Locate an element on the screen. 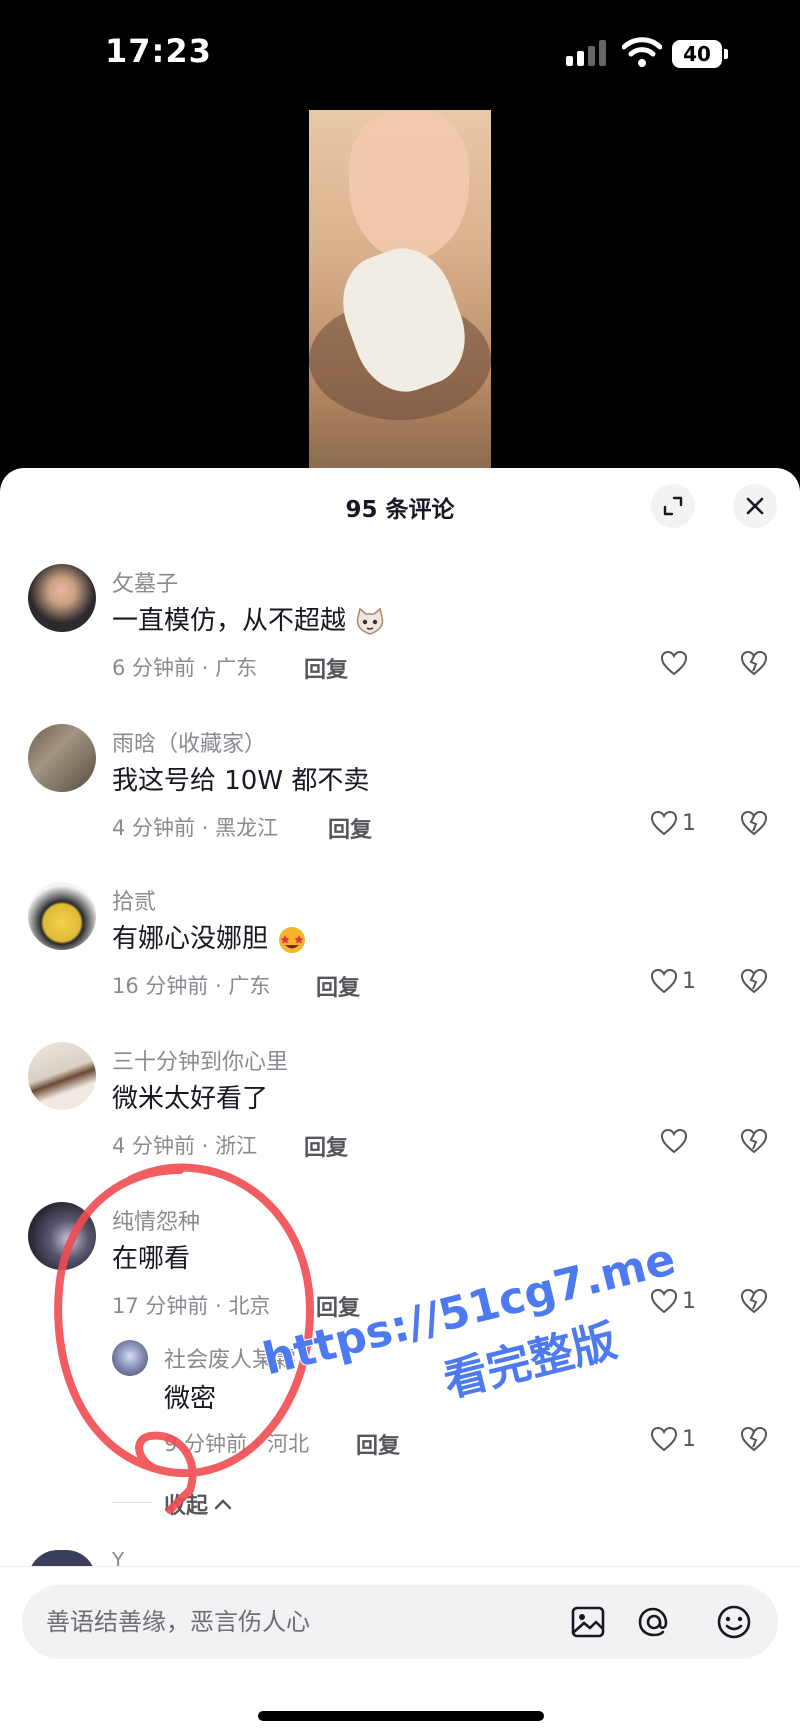 This screenshot has width=800, height=1736. comment-meta: 4 分钟前 · 黑龙江 is located at coordinates (195, 828).